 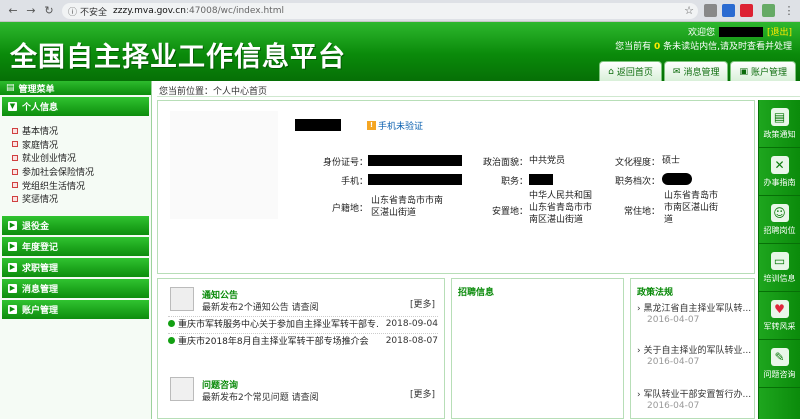 What do you see at coordinates (75, 288) in the screenshot?
I see `sidebar-group-messages: ▶ 消息管理` at bounding box center [75, 288].